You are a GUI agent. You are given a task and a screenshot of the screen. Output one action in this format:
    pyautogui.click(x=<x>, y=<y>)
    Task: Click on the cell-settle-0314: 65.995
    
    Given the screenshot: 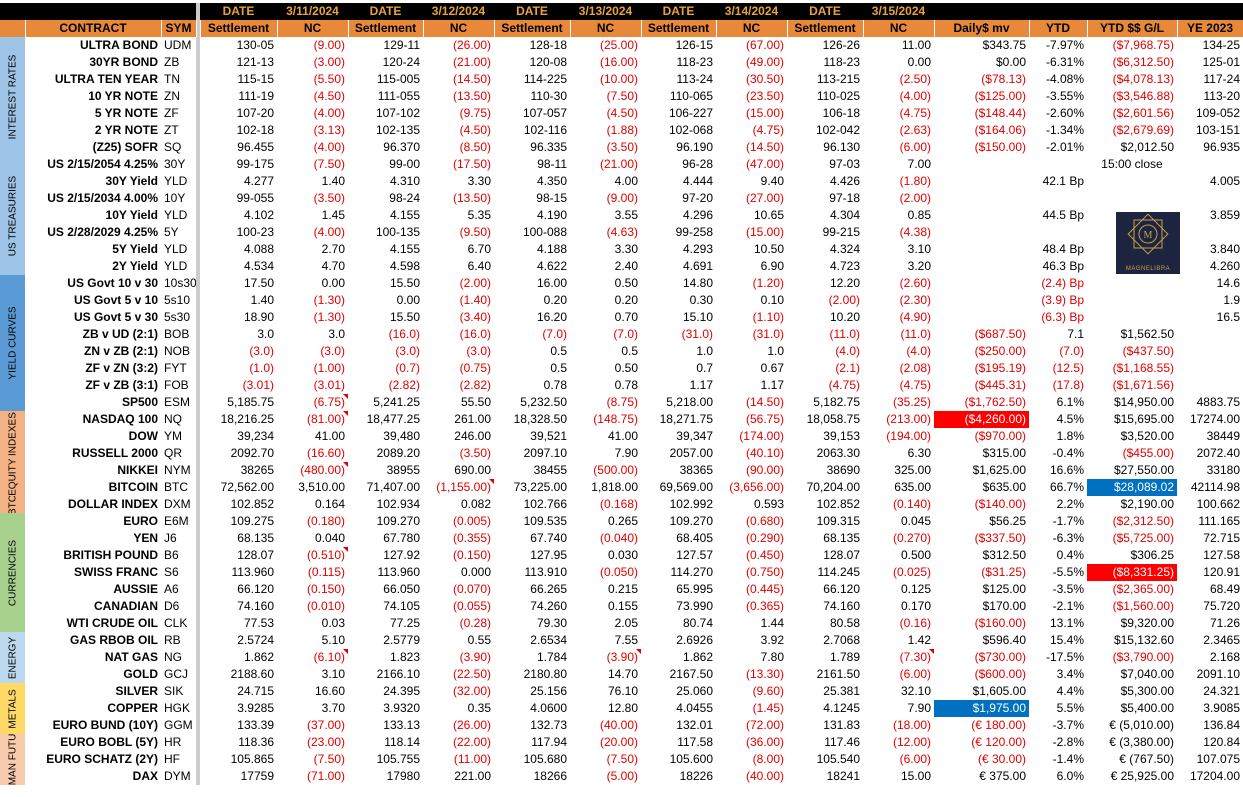 What is the action you would take?
    pyautogui.click(x=678, y=589)
    